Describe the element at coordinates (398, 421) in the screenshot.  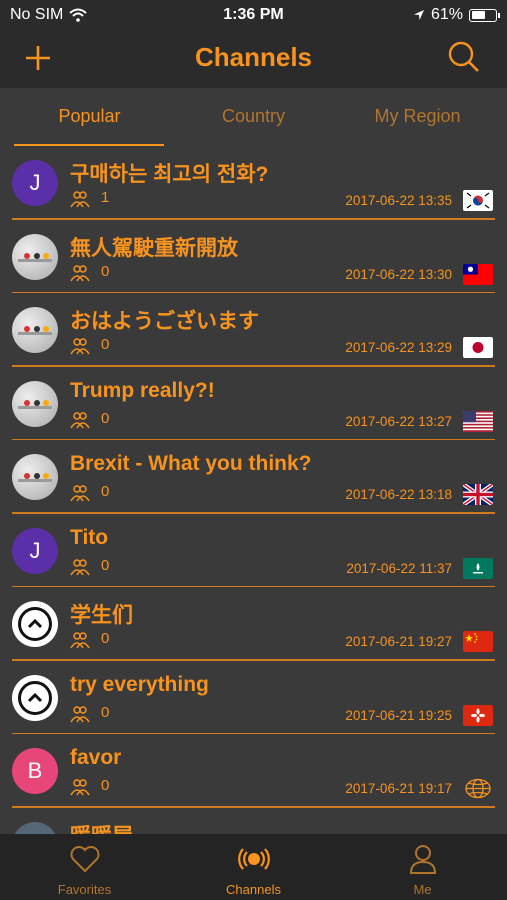
I see `channel-date: 2017-06-22 13:27` at that location.